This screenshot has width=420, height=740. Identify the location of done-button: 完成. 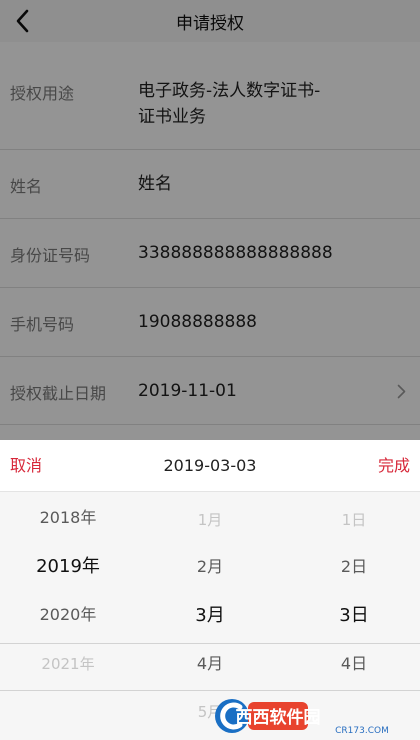
(394, 466).